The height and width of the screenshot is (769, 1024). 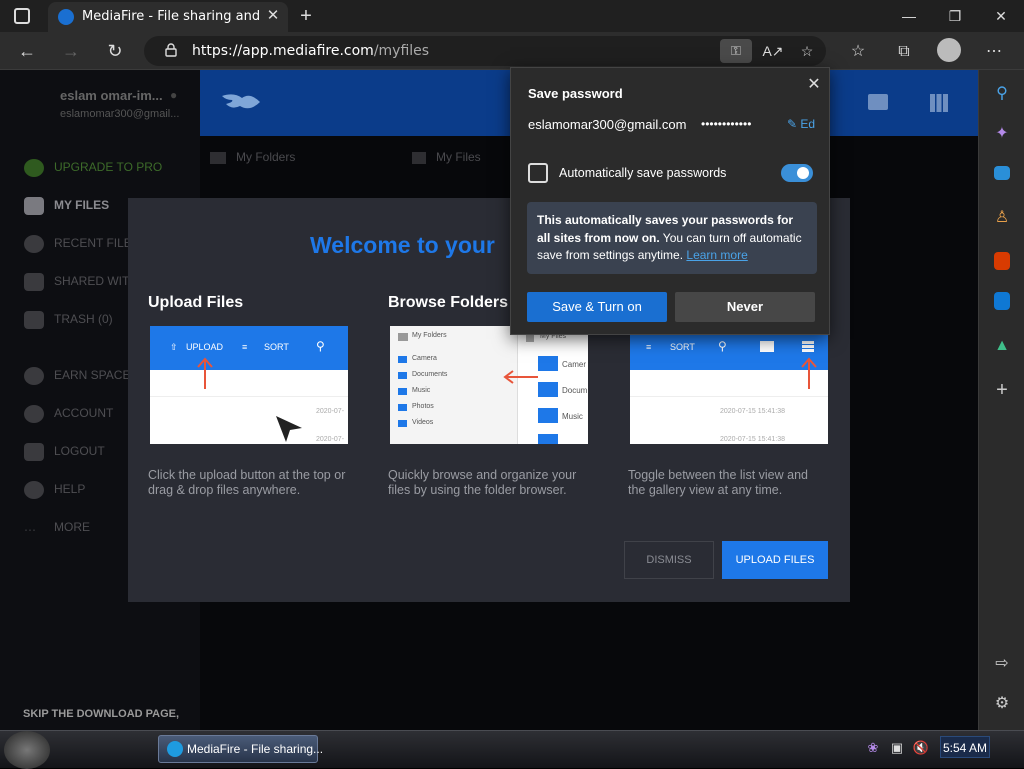 I want to click on url-host: https://app.mediafire.com, so click(x=283, y=51).